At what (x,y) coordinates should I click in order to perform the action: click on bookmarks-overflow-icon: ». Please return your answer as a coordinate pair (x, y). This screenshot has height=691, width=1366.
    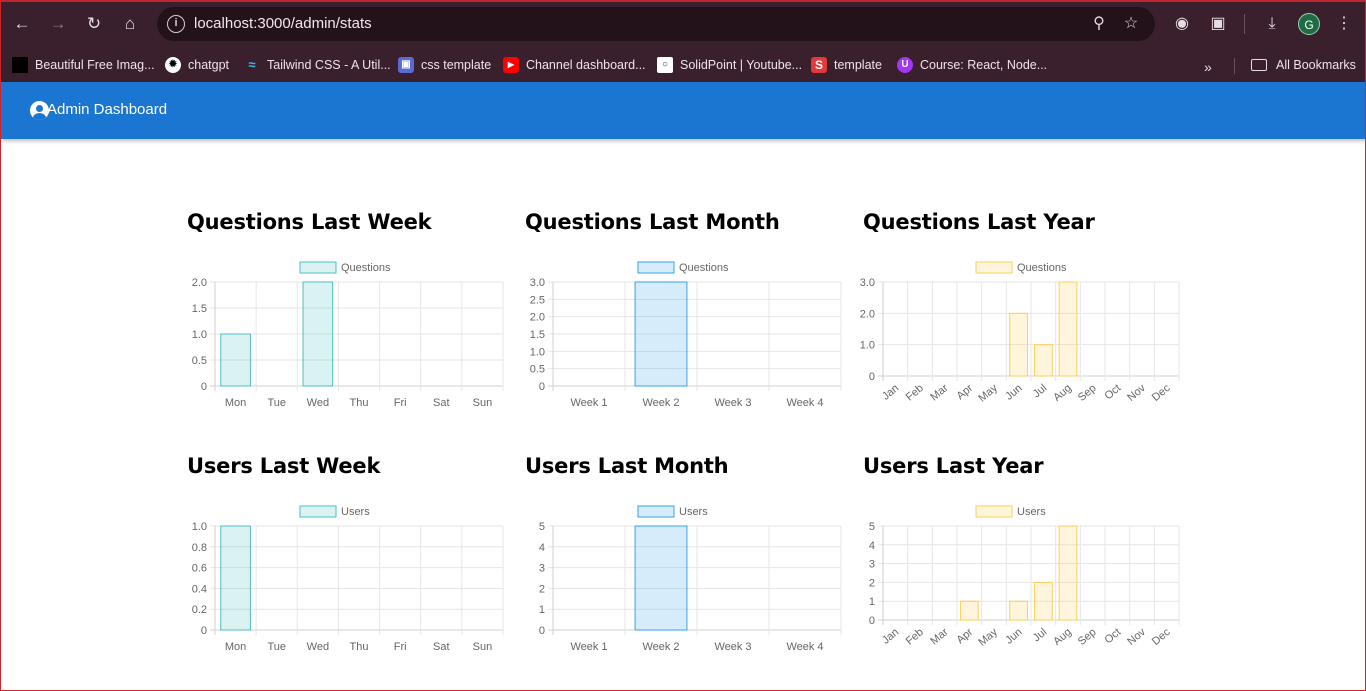
    Looking at the image, I should click on (1208, 67).